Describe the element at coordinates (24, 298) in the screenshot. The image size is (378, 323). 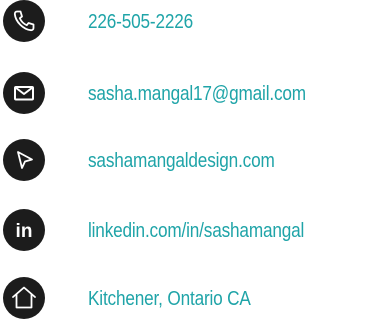
I see `home-icon` at that location.